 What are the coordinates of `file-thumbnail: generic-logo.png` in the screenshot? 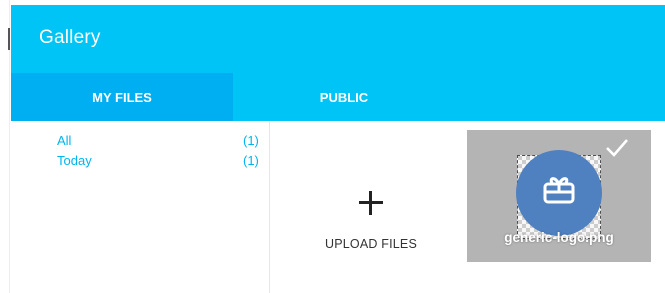 It's located at (559, 196).